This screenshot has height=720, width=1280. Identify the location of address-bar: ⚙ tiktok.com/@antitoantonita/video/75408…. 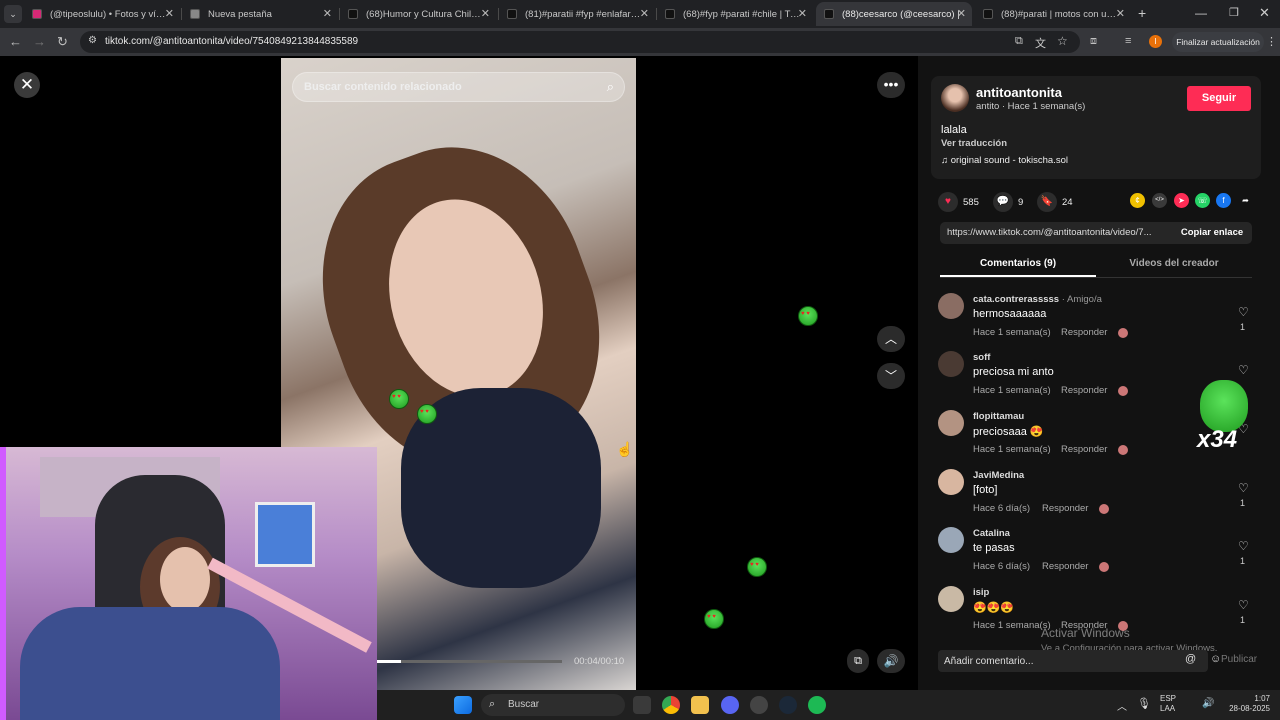
(580, 42).